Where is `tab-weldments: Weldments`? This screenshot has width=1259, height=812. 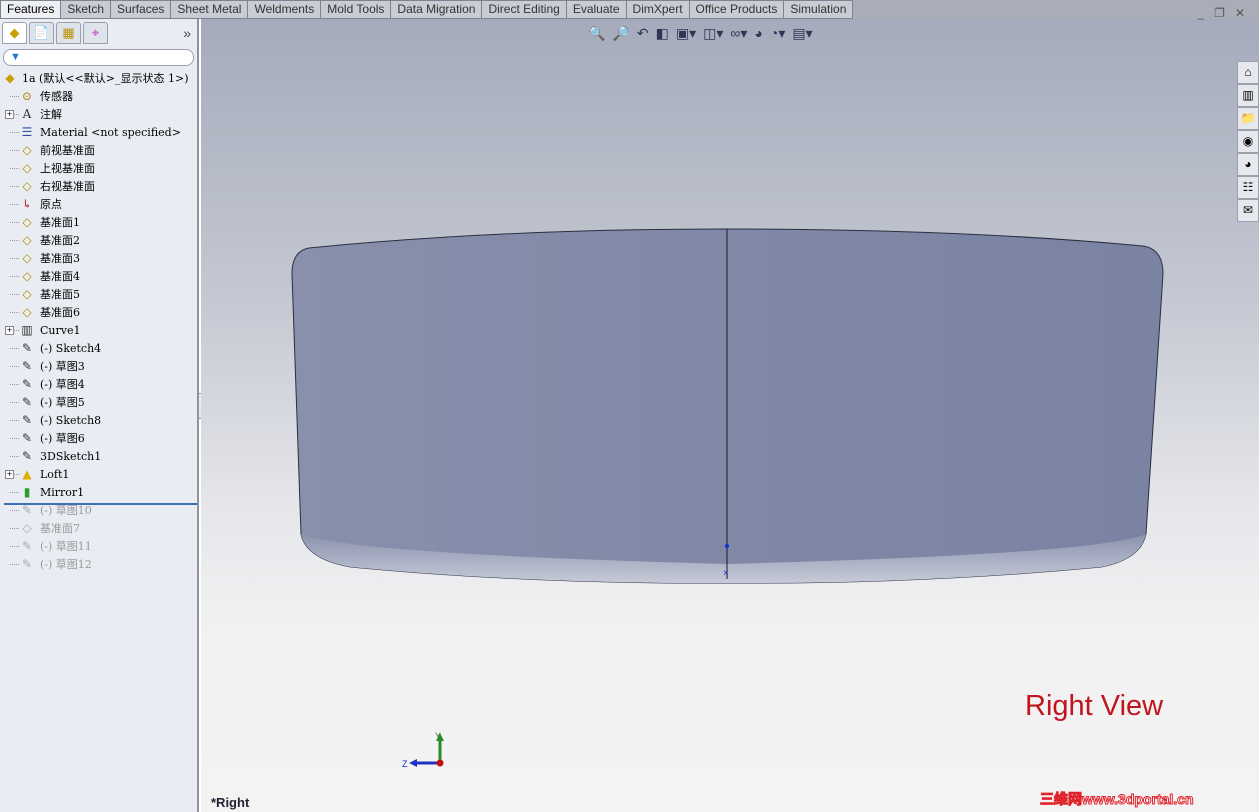
tab-weldments: Weldments is located at coordinates (285, 9).